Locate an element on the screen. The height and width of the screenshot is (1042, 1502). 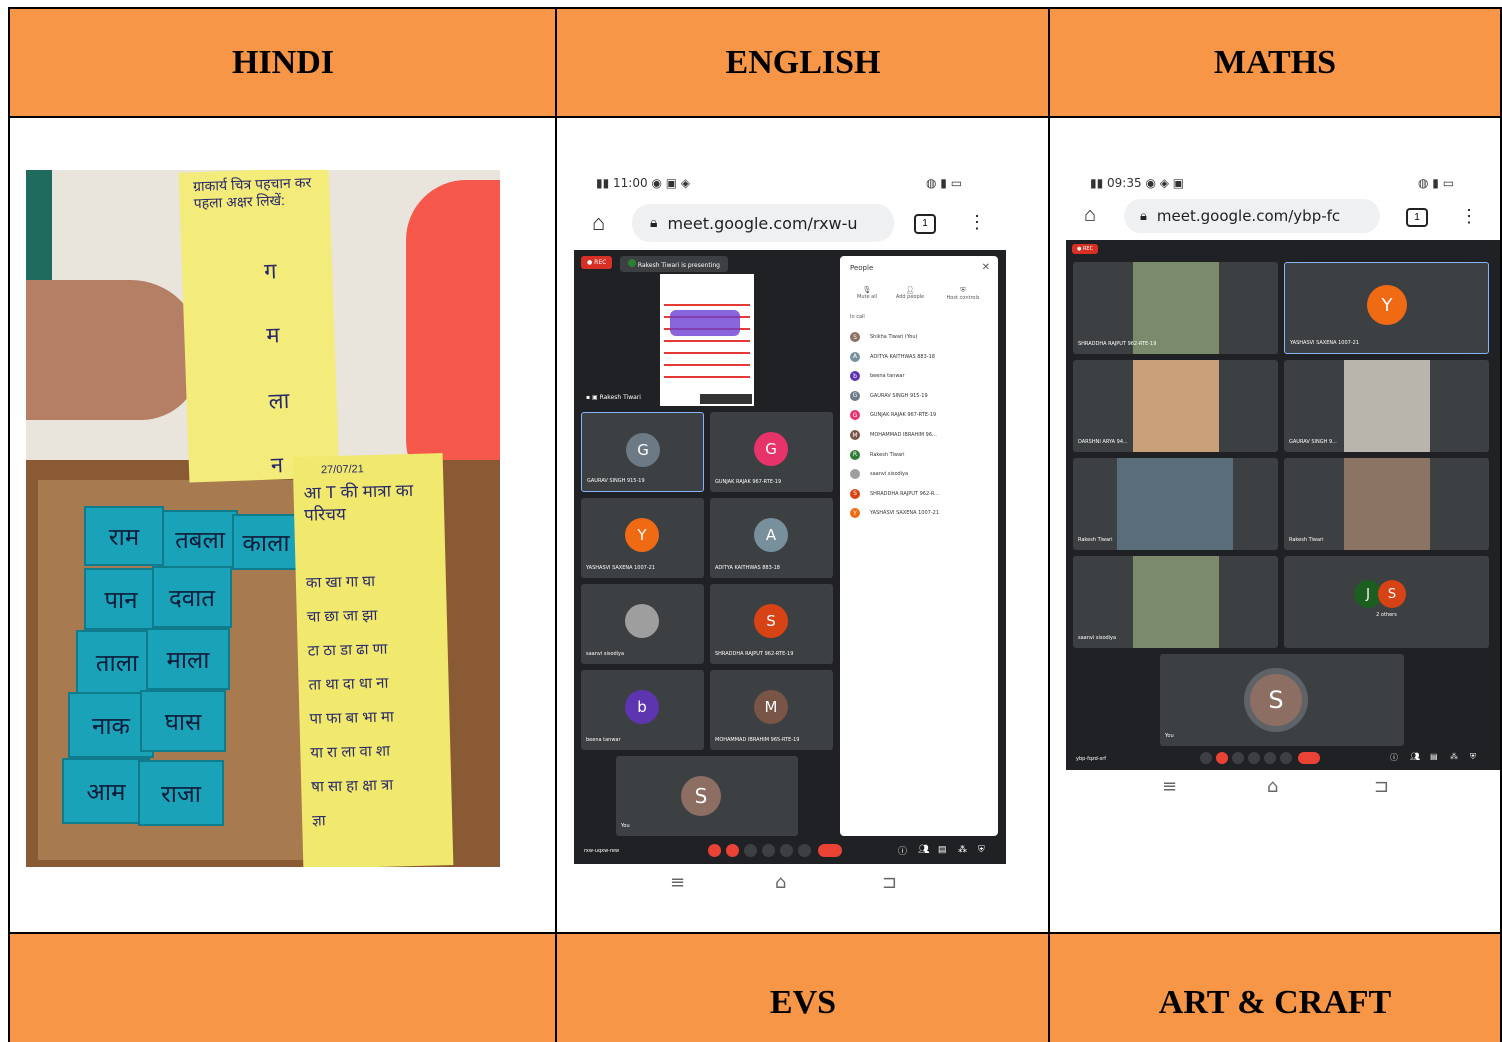
people-avatar: M is located at coordinates (855, 435).